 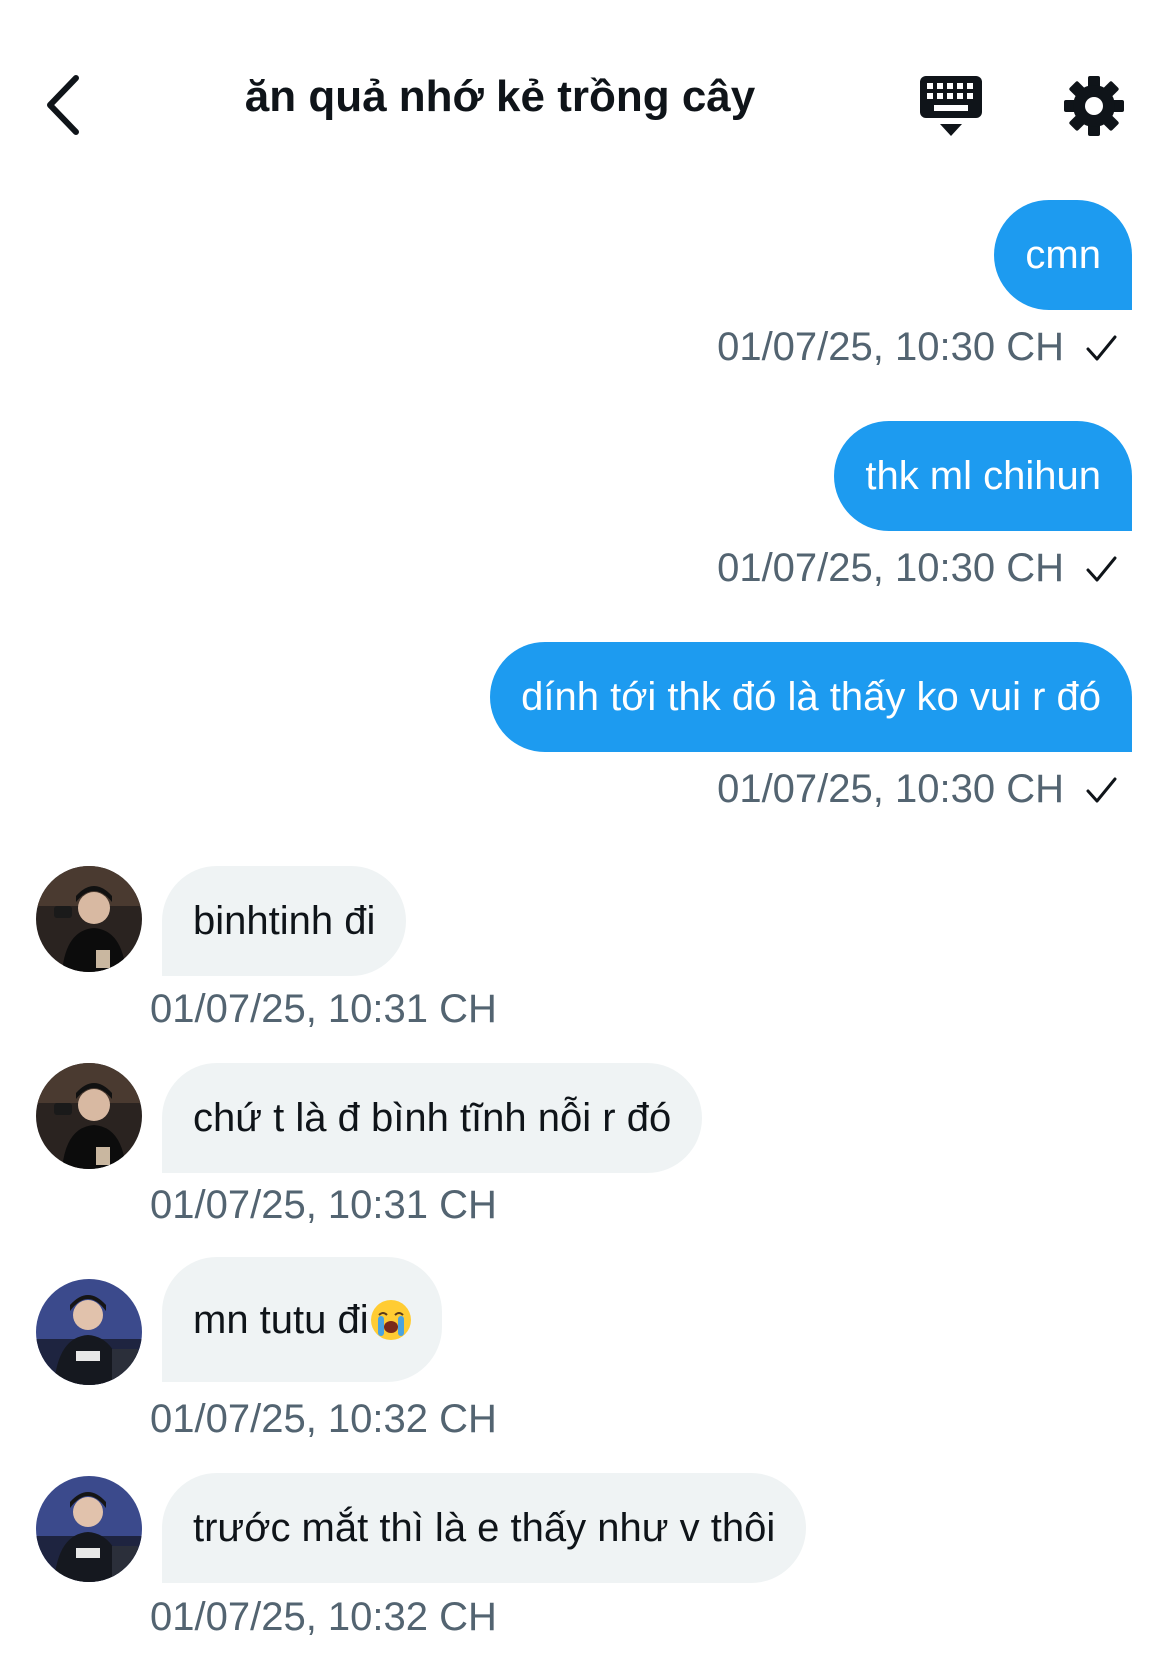 I want to click on message-bubble-incoming: chứ t là đ bình tĩnh nỗi r đó, so click(x=432, y=1118).